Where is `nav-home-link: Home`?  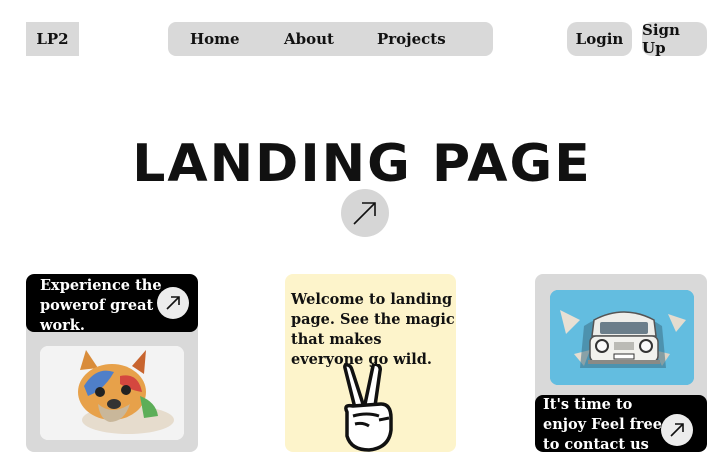 nav-home-link: Home is located at coordinates (215, 39).